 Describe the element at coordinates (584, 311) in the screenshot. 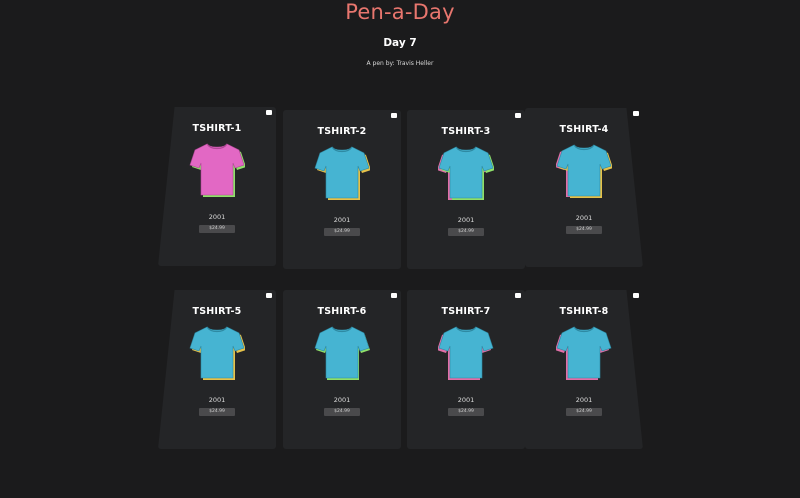

I see `card-title: TSHIRT-8` at that location.